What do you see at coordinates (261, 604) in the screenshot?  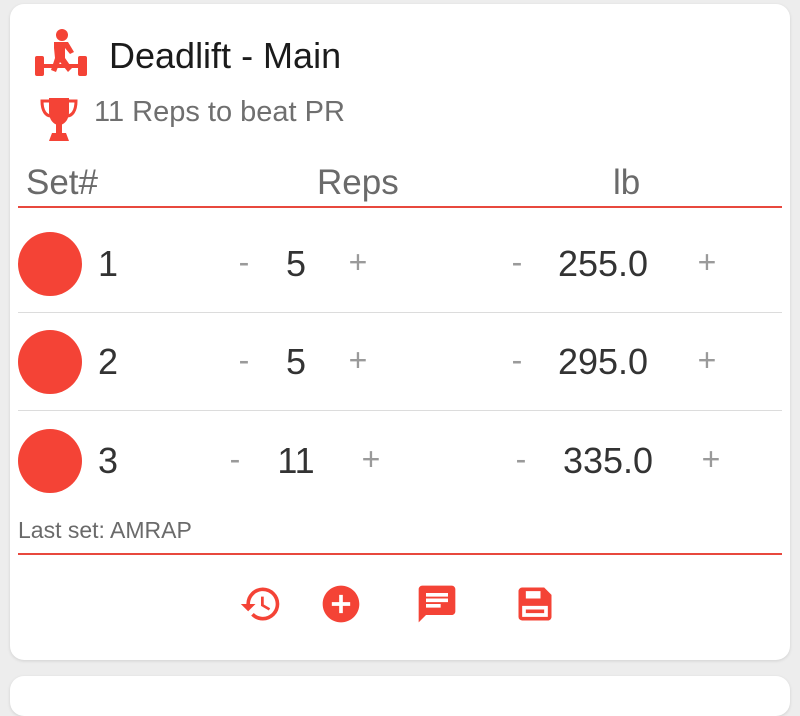 I see `history-icon` at bounding box center [261, 604].